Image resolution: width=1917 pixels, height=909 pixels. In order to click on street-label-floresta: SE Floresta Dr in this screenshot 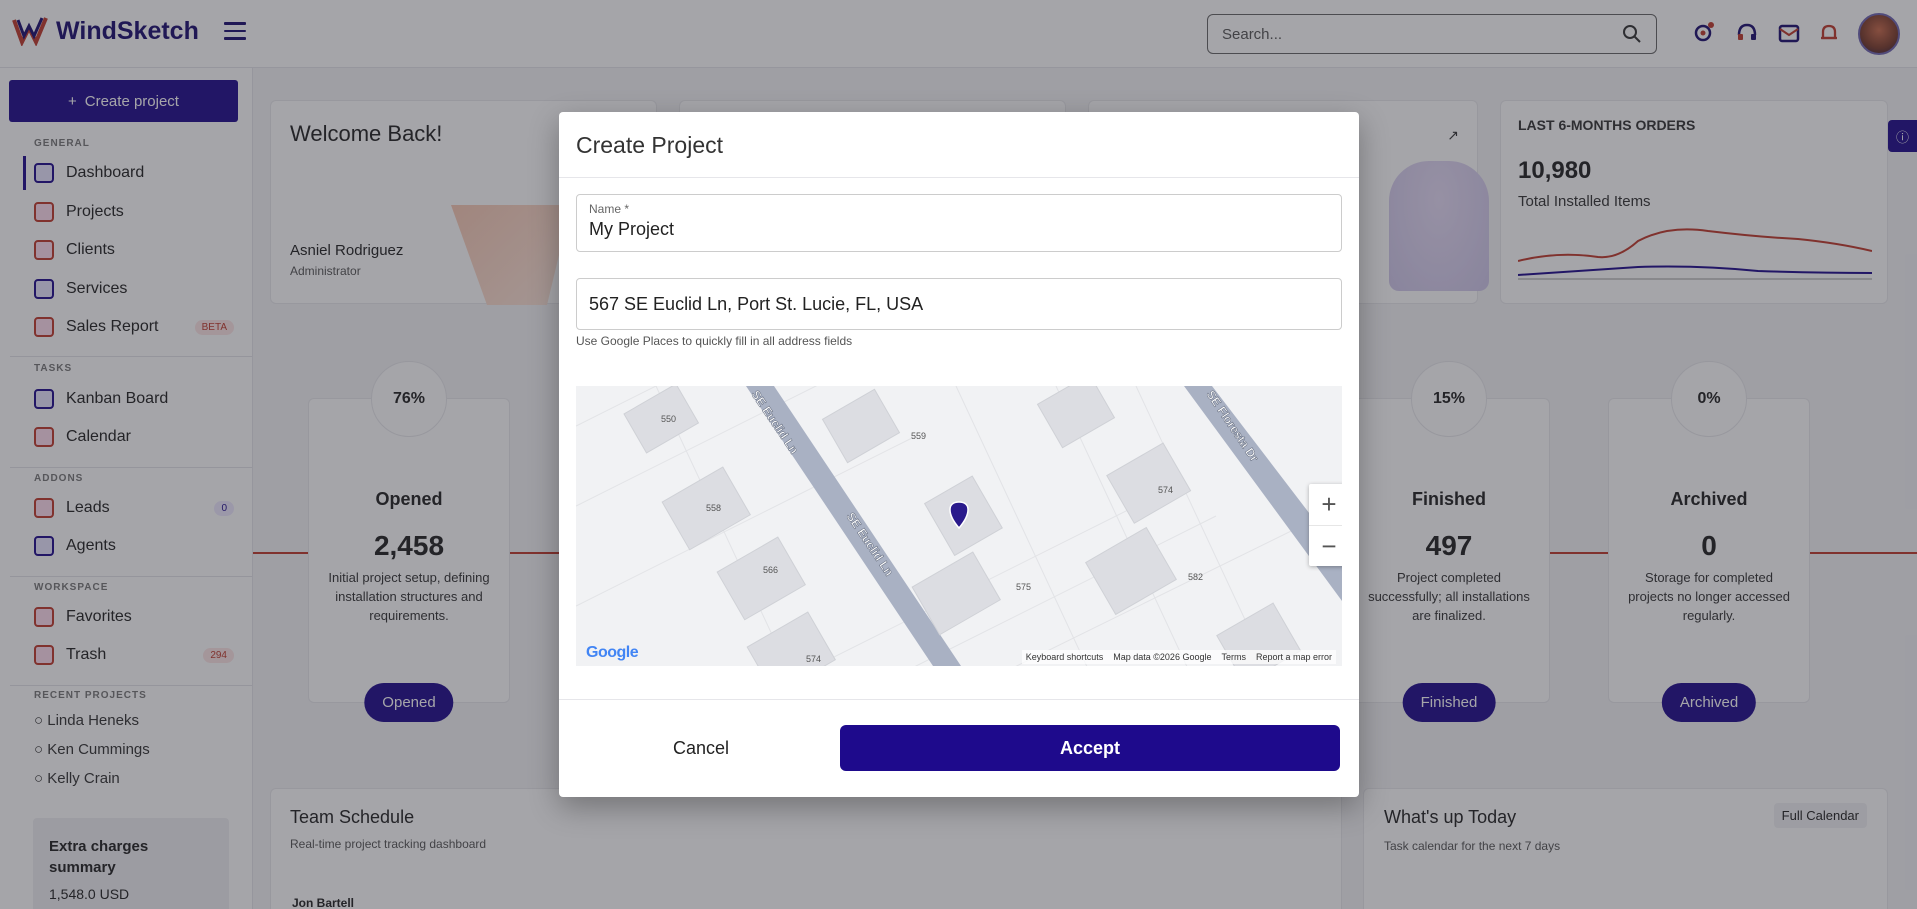, I will do `click(1233, 426)`.